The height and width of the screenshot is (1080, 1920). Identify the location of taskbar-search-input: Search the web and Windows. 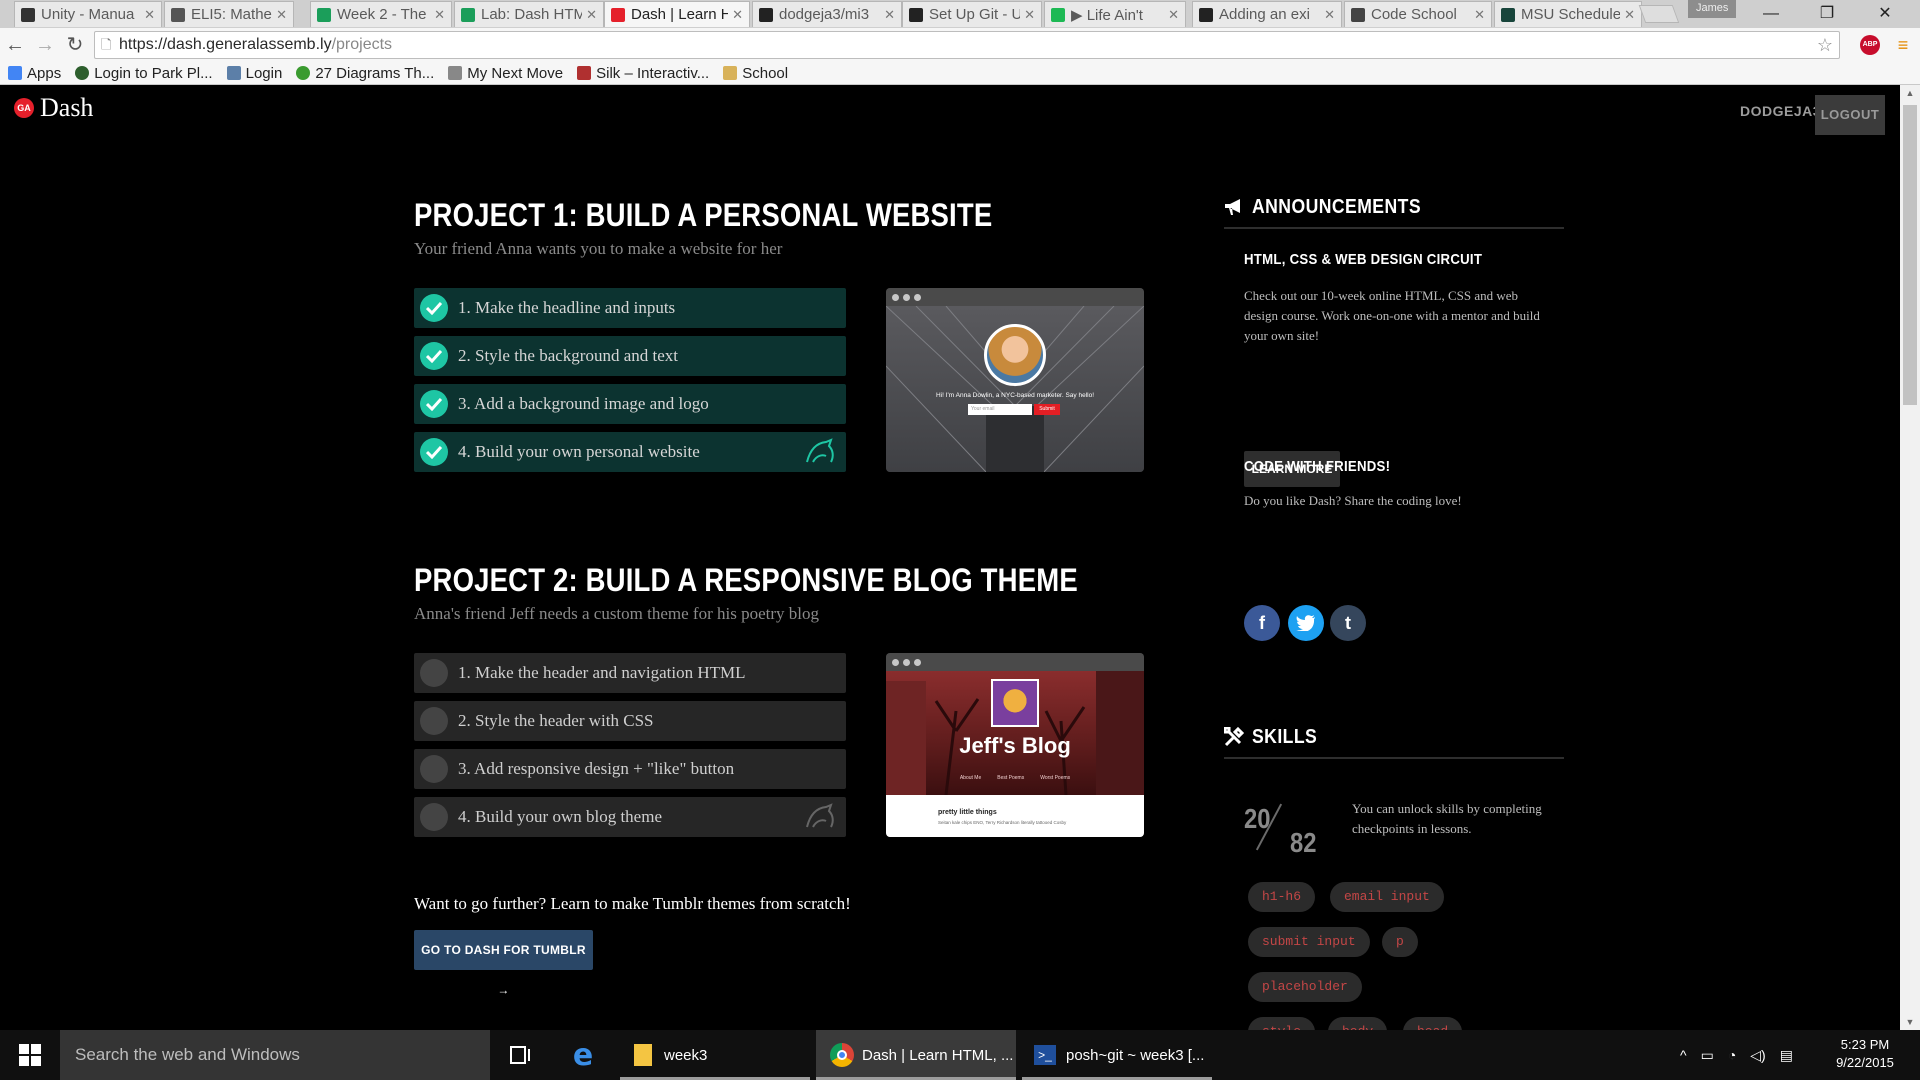
(275, 1055).